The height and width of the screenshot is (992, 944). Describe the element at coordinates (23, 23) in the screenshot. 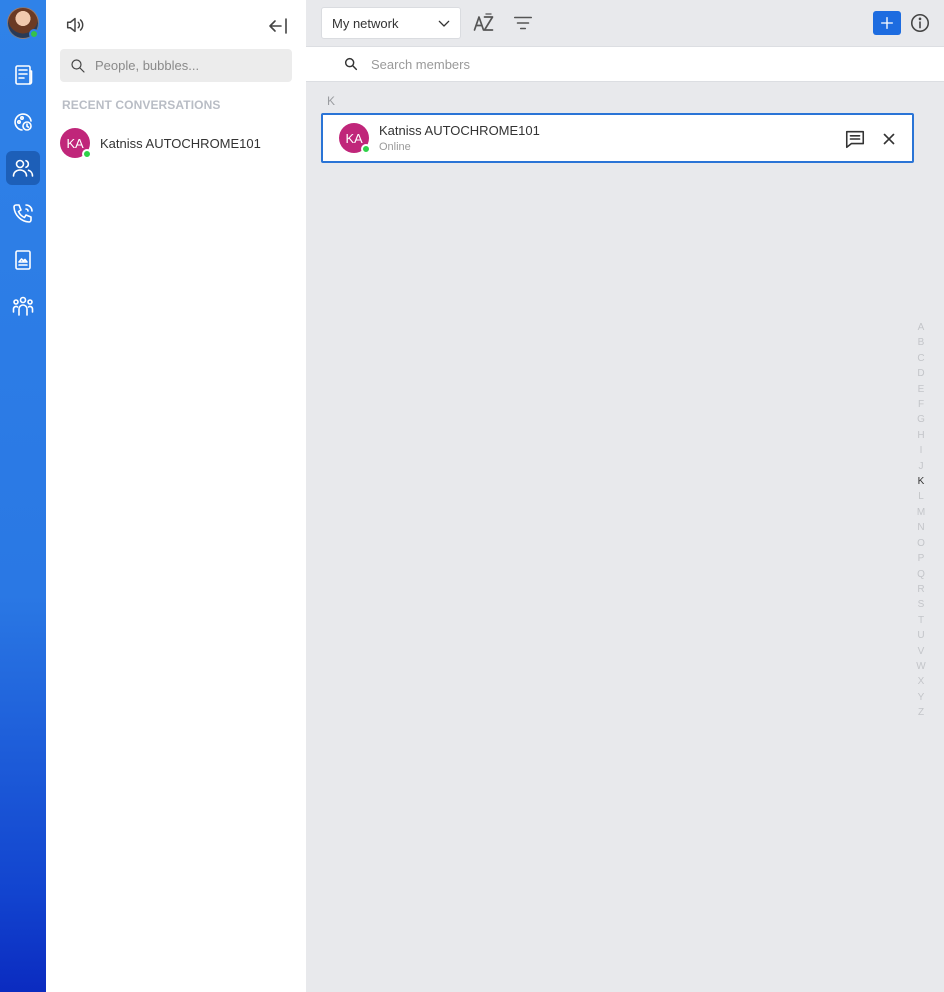

I see `user-avatar` at that location.